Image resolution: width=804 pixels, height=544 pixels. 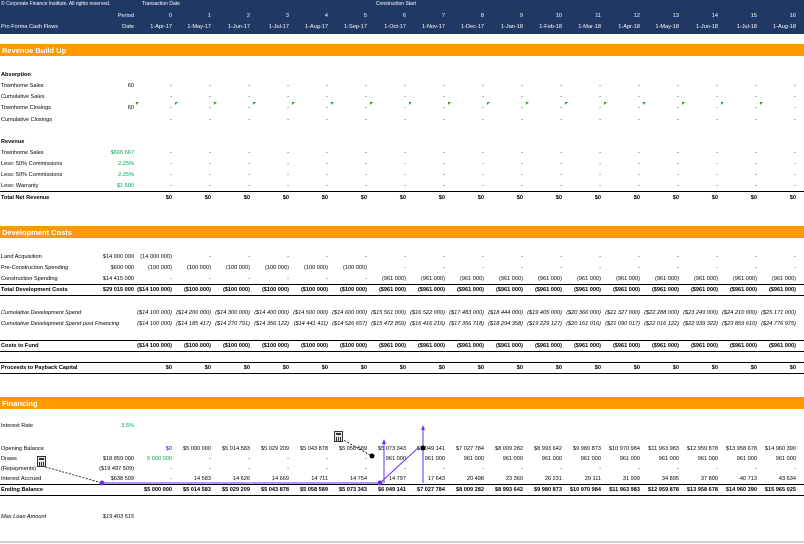 What do you see at coordinates (233, 455) in the screenshot?
I see `formula-trace-arrows` at bounding box center [233, 455].